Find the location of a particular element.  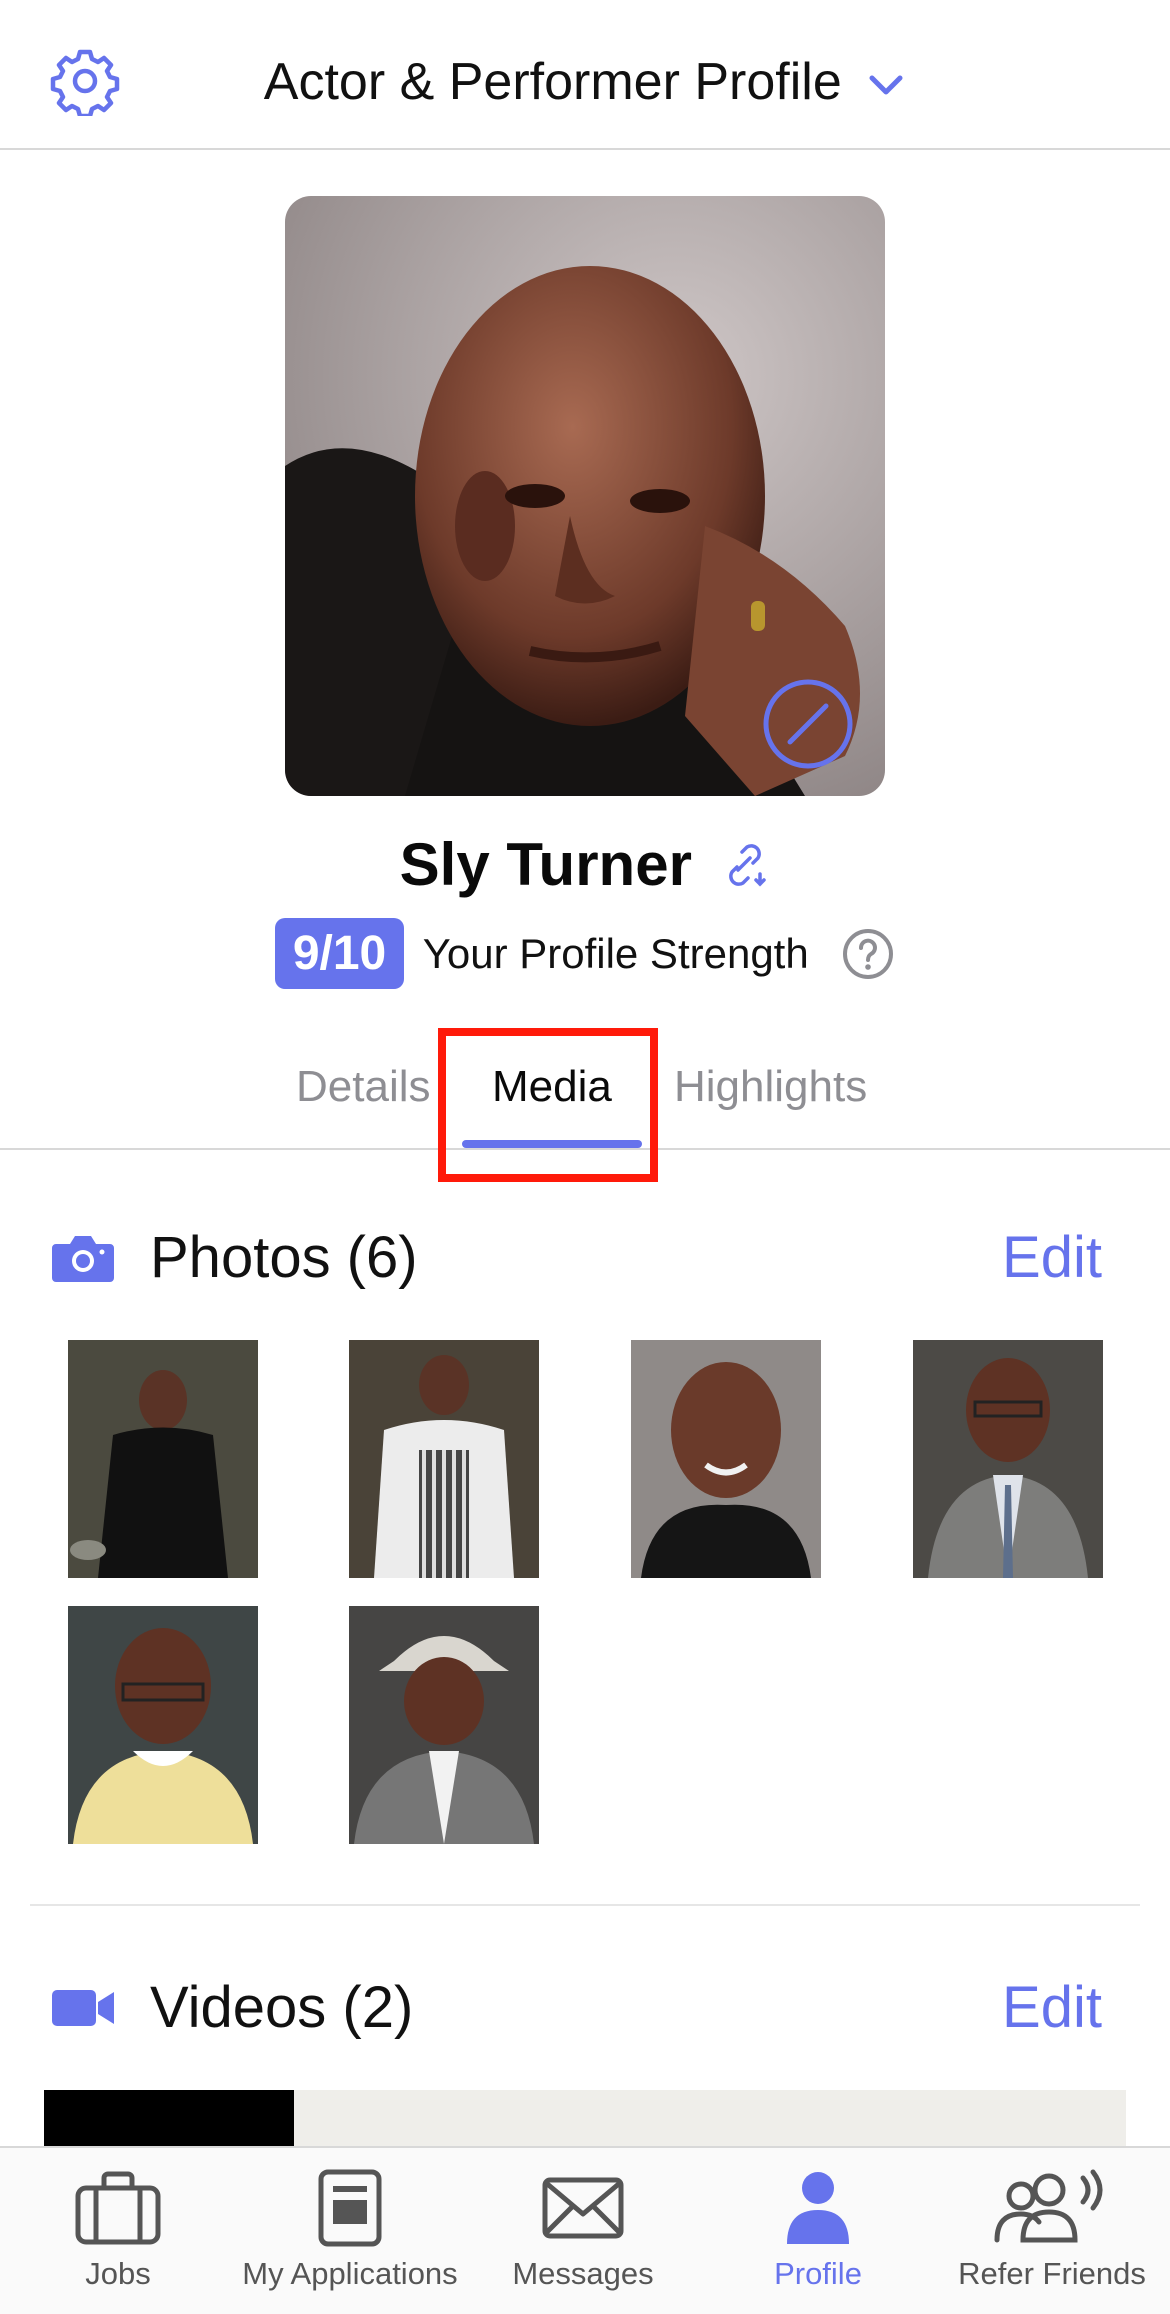

profile-name: Sly Turner is located at coordinates (545, 864).